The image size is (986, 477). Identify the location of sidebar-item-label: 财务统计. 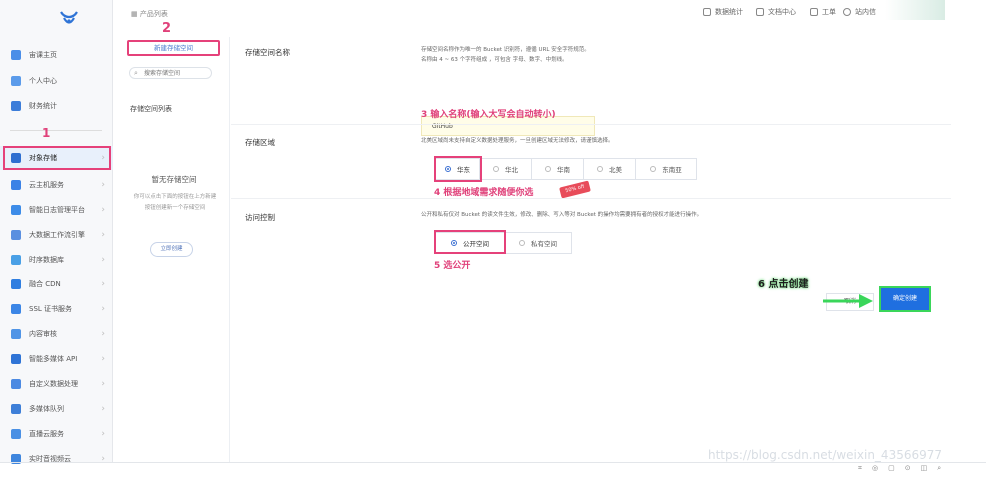
(43, 106).